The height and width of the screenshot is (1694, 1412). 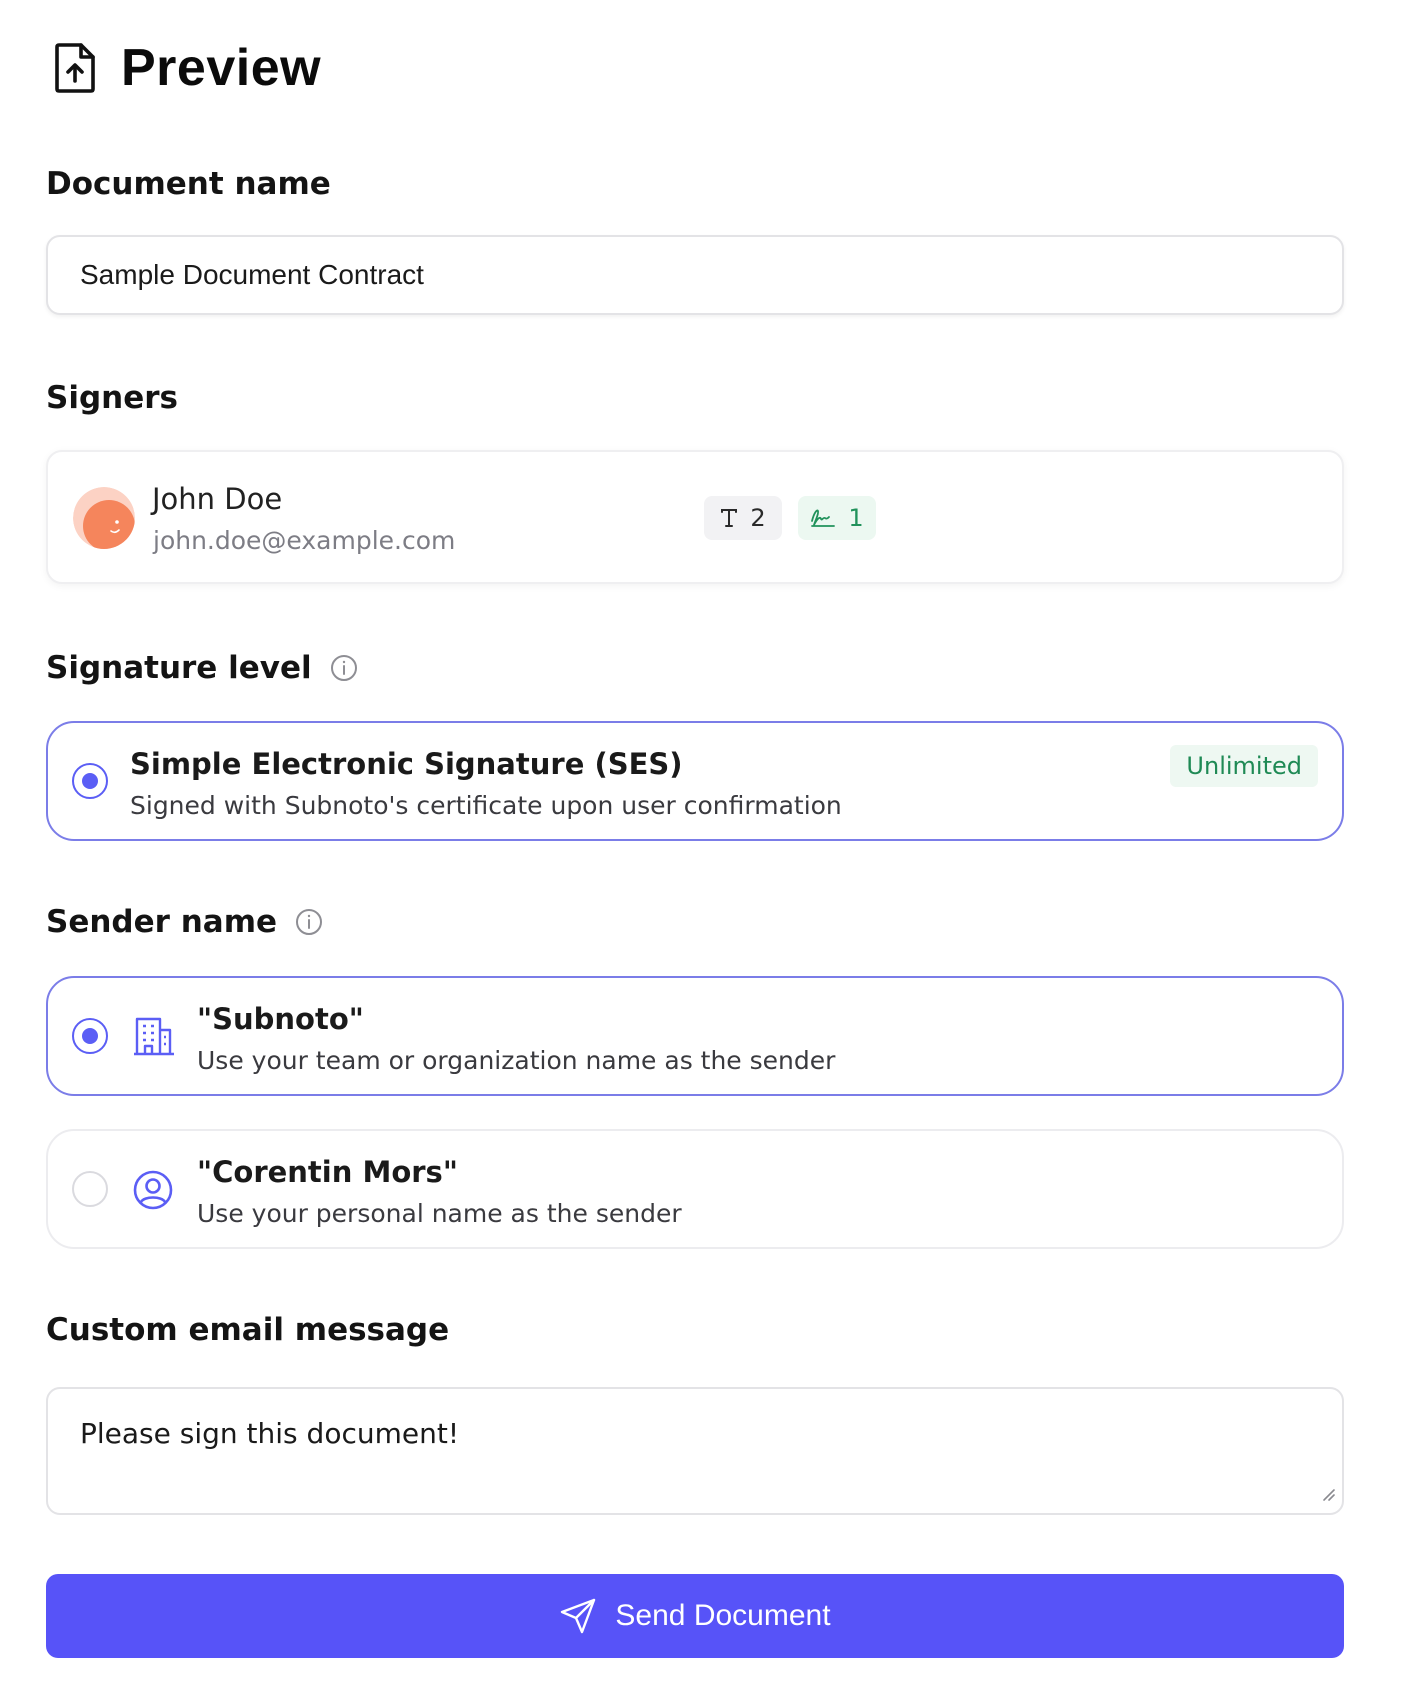 I want to click on custom-message-text: Please sign this document!, so click(x=270, y=1433).